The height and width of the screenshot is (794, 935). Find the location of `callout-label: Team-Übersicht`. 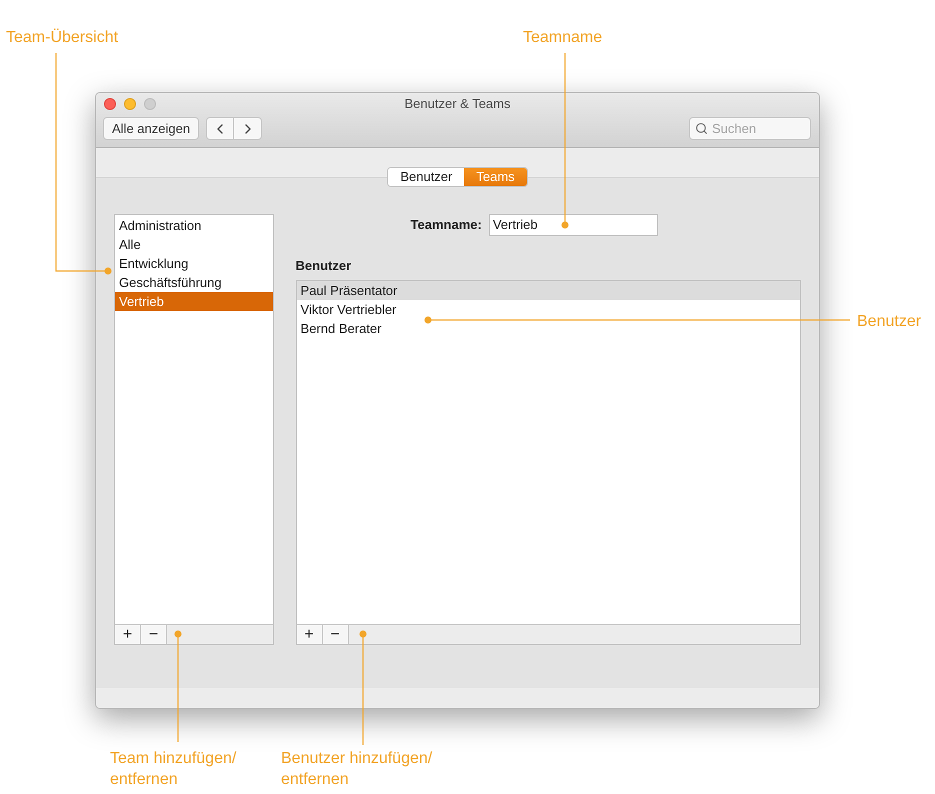

callout-label: Team-Übersicht is located at coordinates (62, 38).